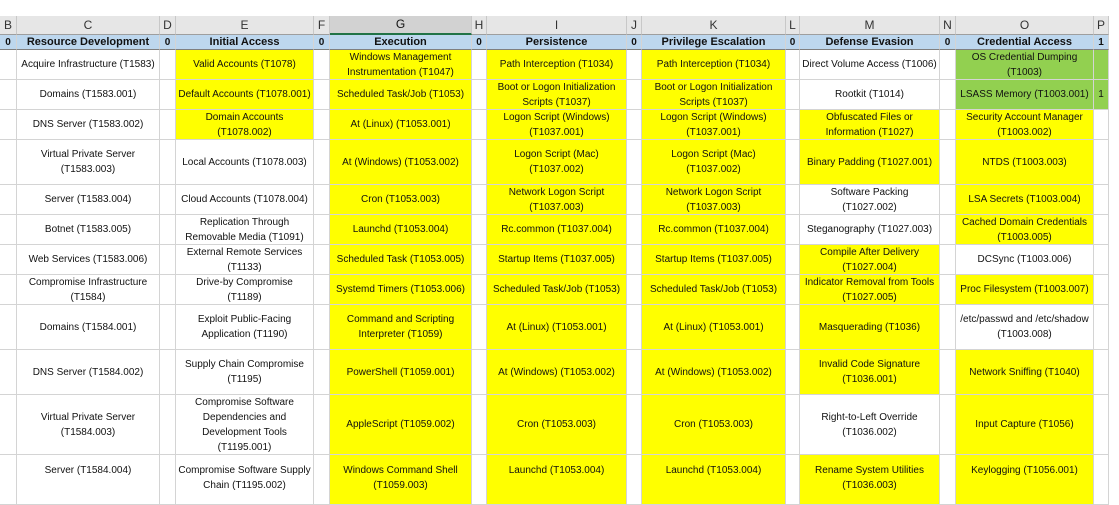 The image size is (1119, 505). Describe the element at coordinates (557, 260) in the screenshot. I see `cell-i-7: Startup Items (T1037.005)` at that location.